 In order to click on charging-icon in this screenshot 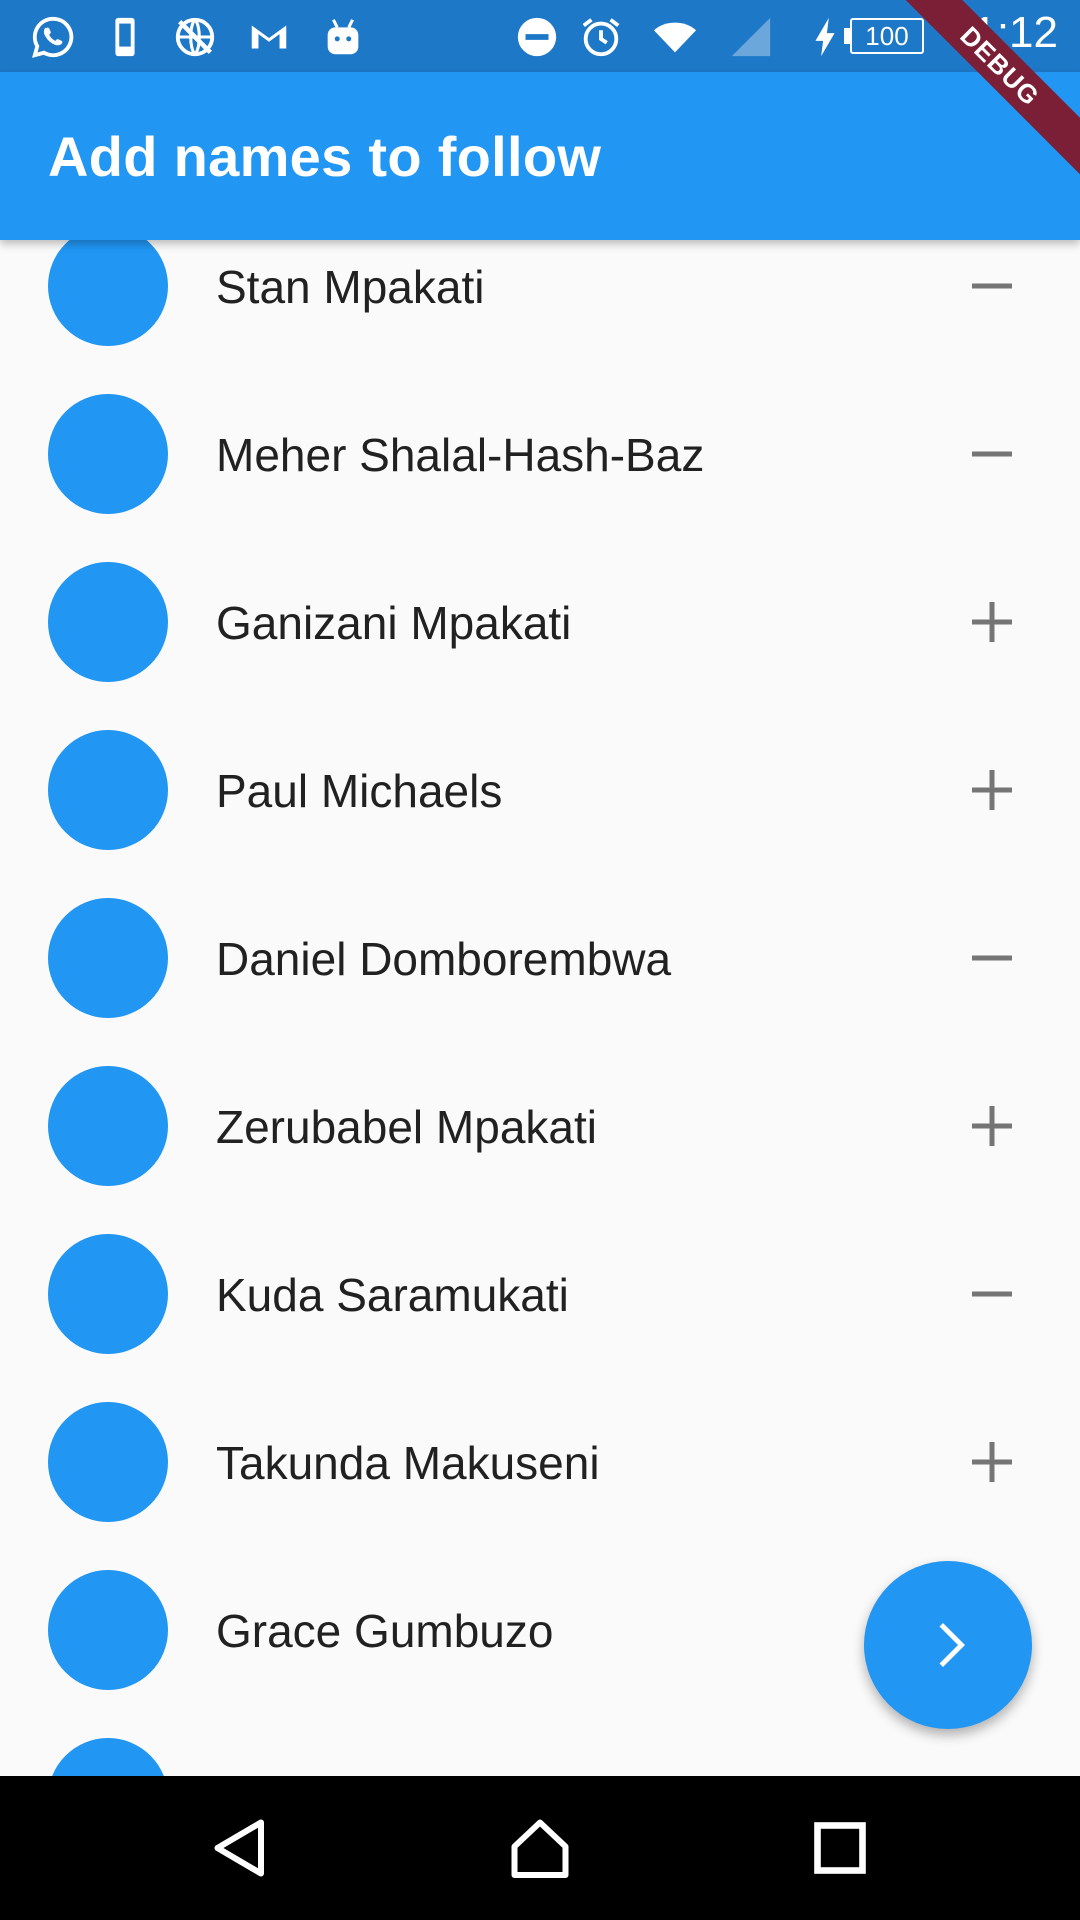, I will do `click(825, 37)`.